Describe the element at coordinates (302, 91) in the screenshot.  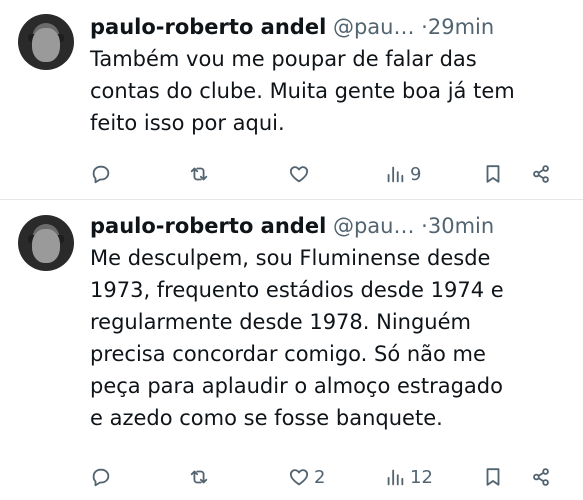
I see `tweet-text-line: contas do clube. Muita gente boa já tem` at that location.